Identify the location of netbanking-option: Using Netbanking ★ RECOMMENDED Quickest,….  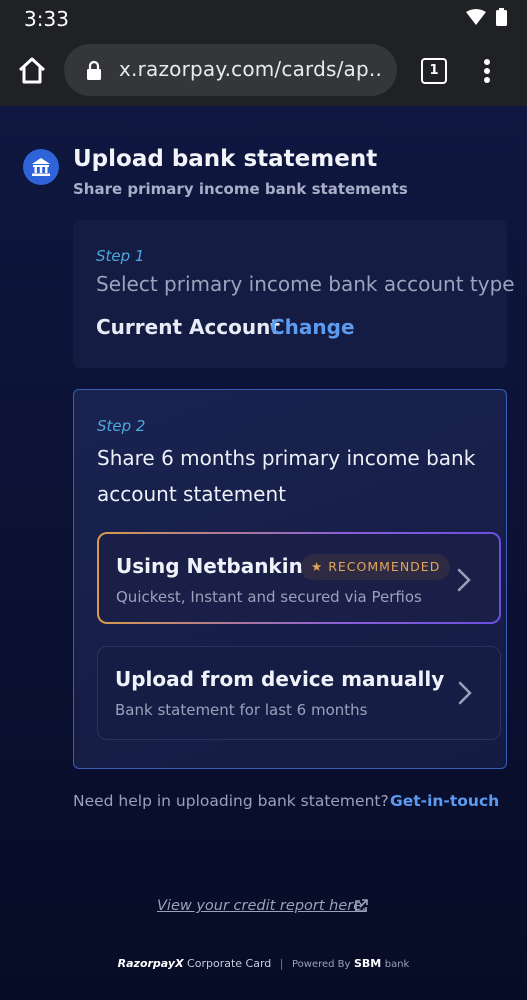
(299, 578).